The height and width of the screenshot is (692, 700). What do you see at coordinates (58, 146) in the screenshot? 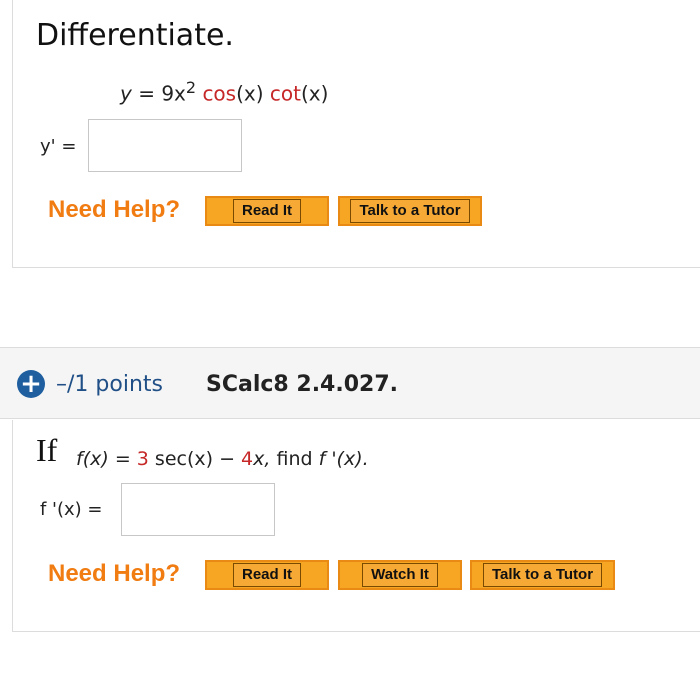
I see `answer-label-1: y' =` at bounding box center [58, 146].